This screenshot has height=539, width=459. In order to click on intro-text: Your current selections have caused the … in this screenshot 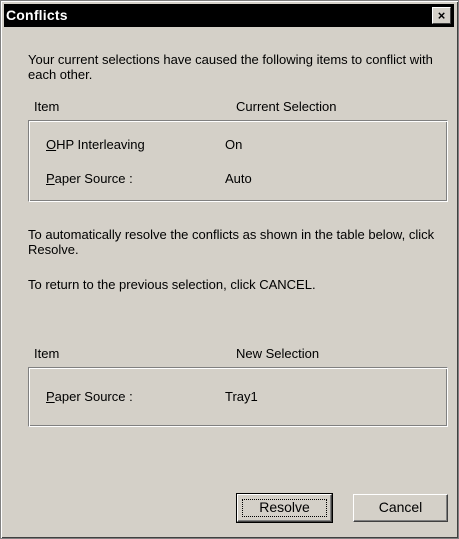, I will do `click(230, 67)`.